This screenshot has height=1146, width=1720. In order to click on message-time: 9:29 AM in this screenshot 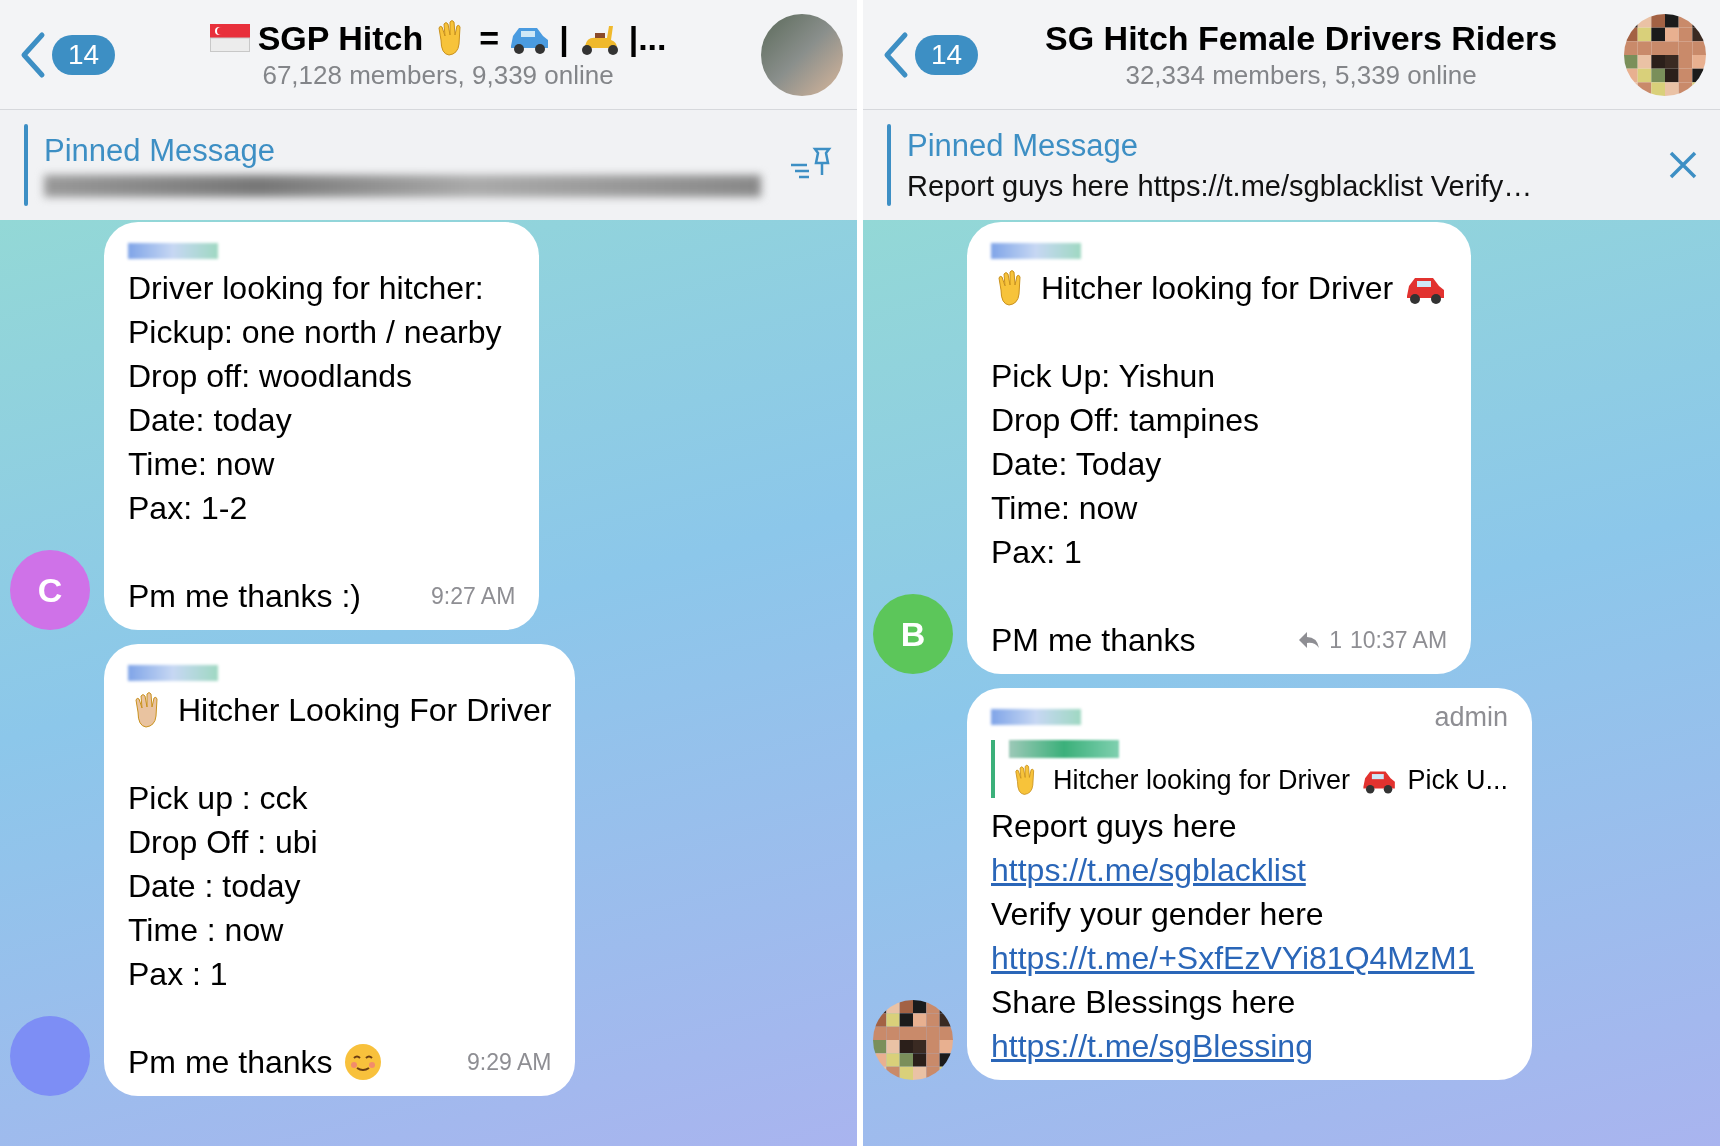, I will do `click(509, 1062)`.